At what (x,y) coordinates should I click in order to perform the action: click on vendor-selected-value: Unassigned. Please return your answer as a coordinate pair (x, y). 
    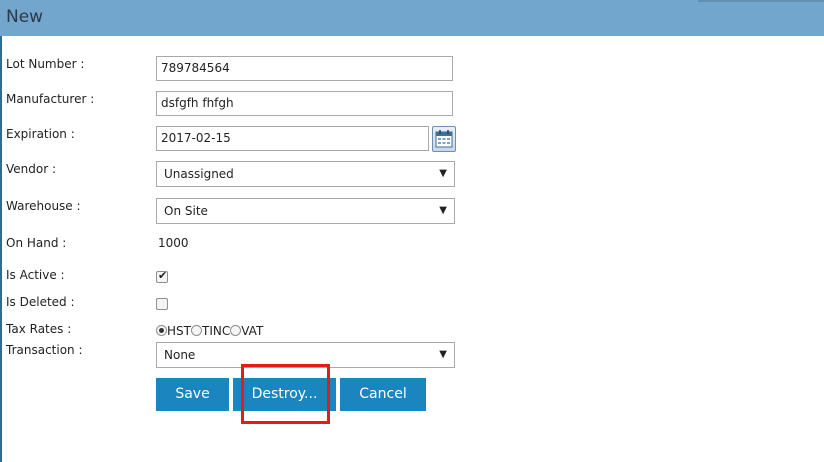
    Looking at the image, I should click on (199, 174).